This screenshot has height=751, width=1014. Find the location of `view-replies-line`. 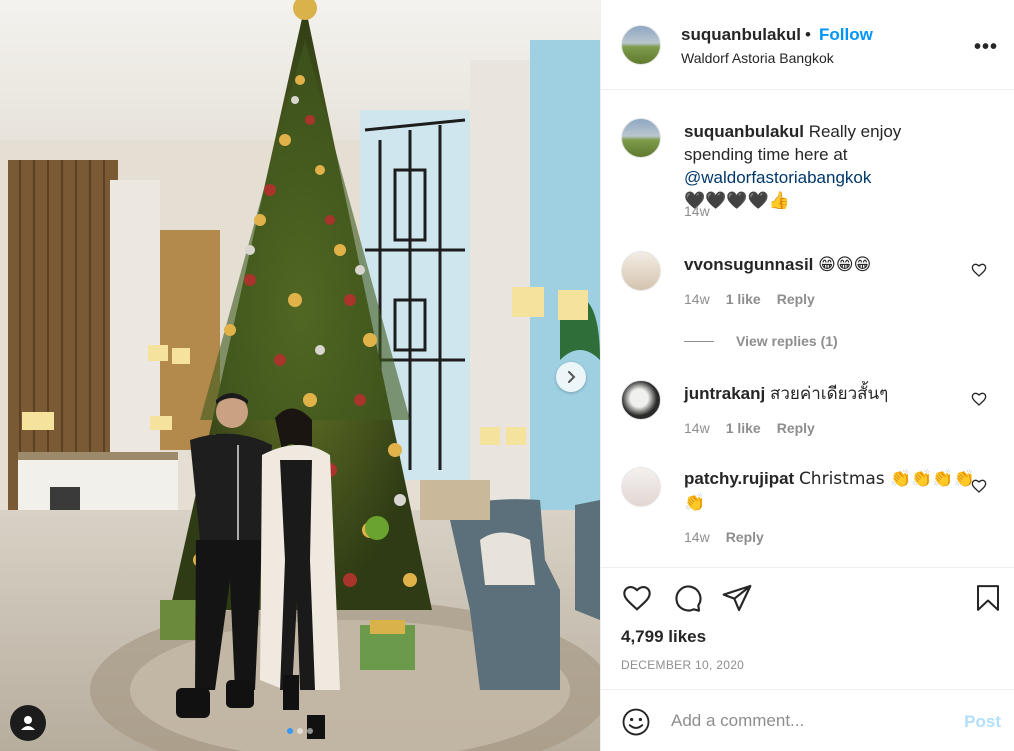

view-replies-line is located at coordinates (699, 341).